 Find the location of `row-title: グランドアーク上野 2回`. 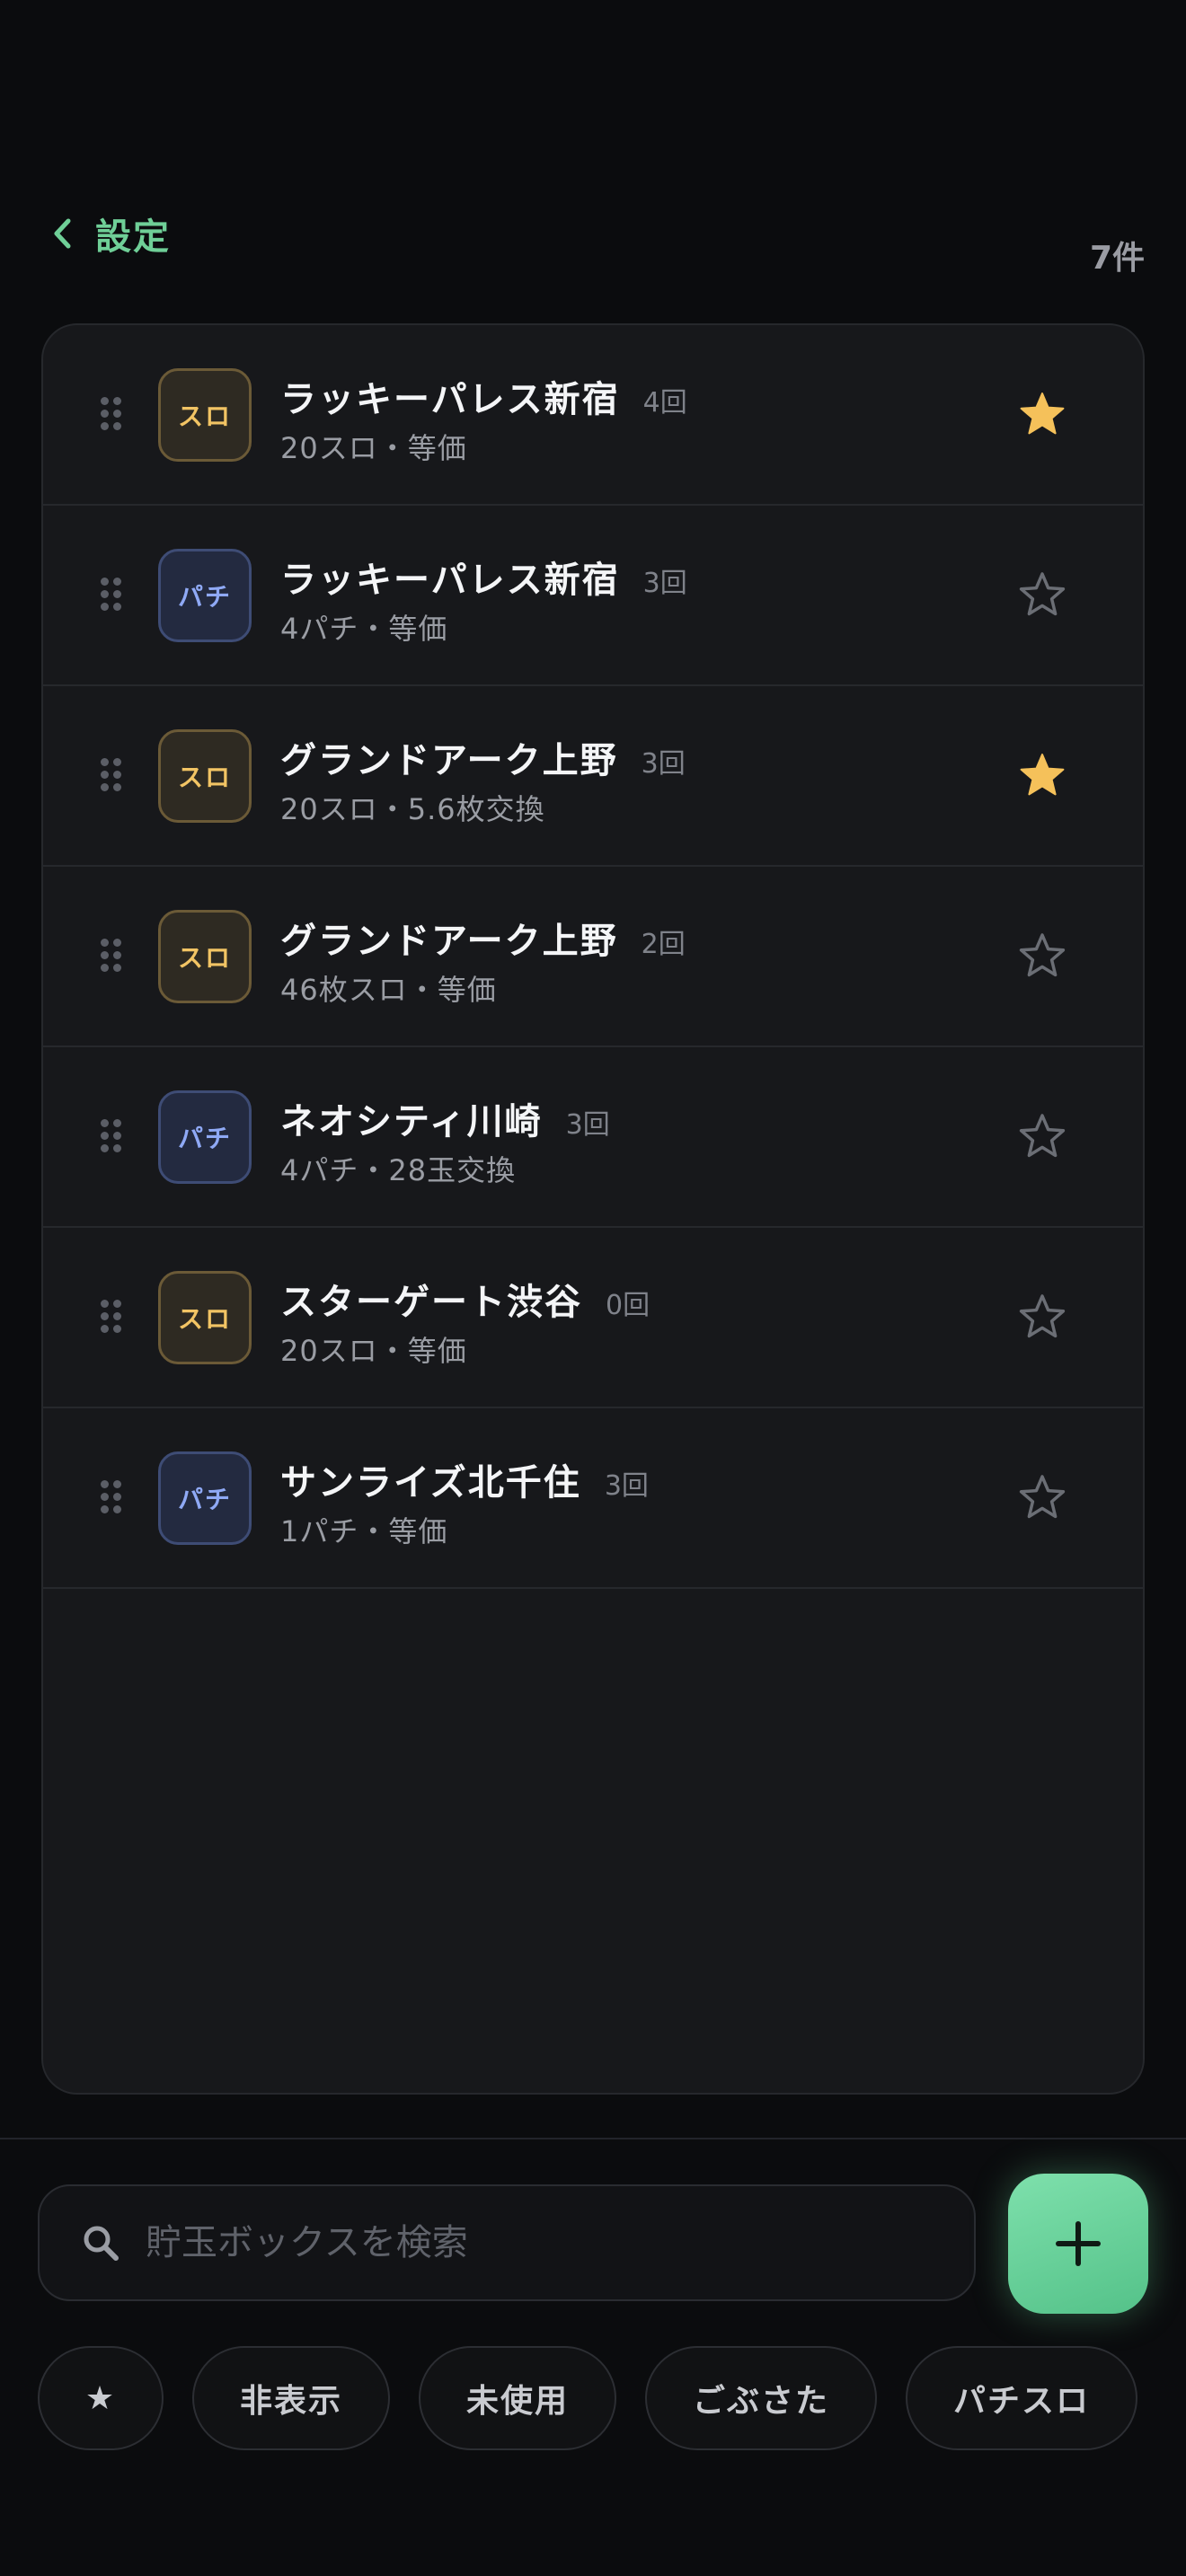

row-title: グランドアーク上野 2回 is located at coordinates (483, 938).